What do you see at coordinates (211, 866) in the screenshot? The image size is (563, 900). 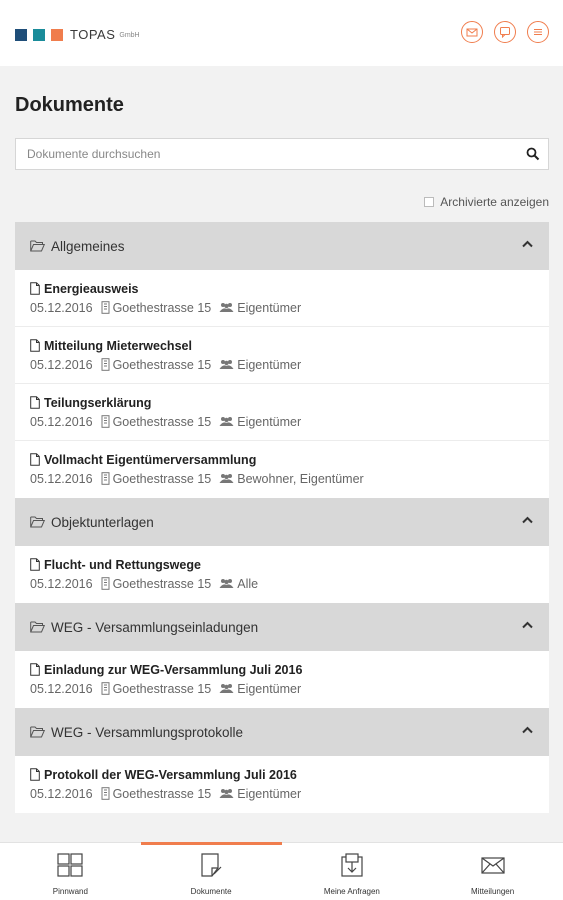 I see `document-edit-icon` at bounding box center [211, 866].